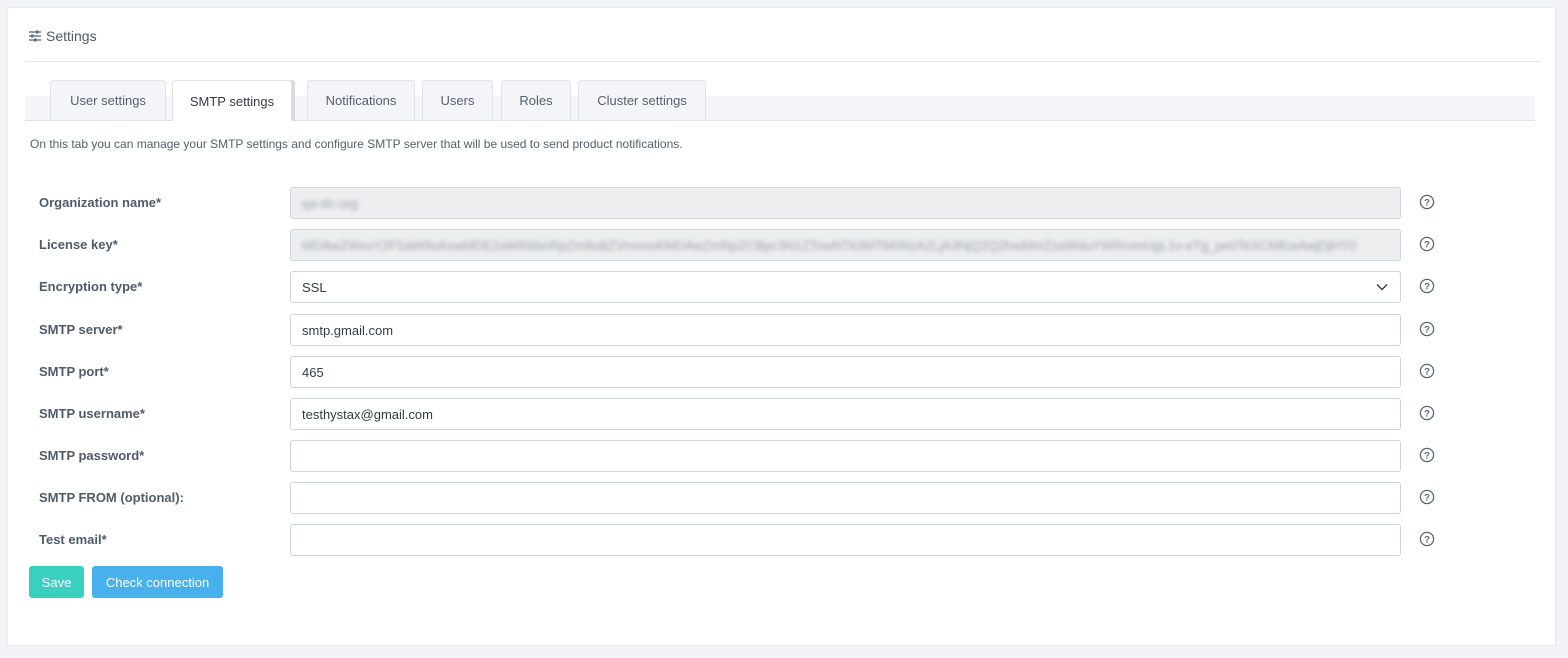 The height and width of the screenshot is (658, 1568). Describe the element at coordinates (845, 203) in the screenshot. I see `organization-name-field: qa-dc-org` at that location.